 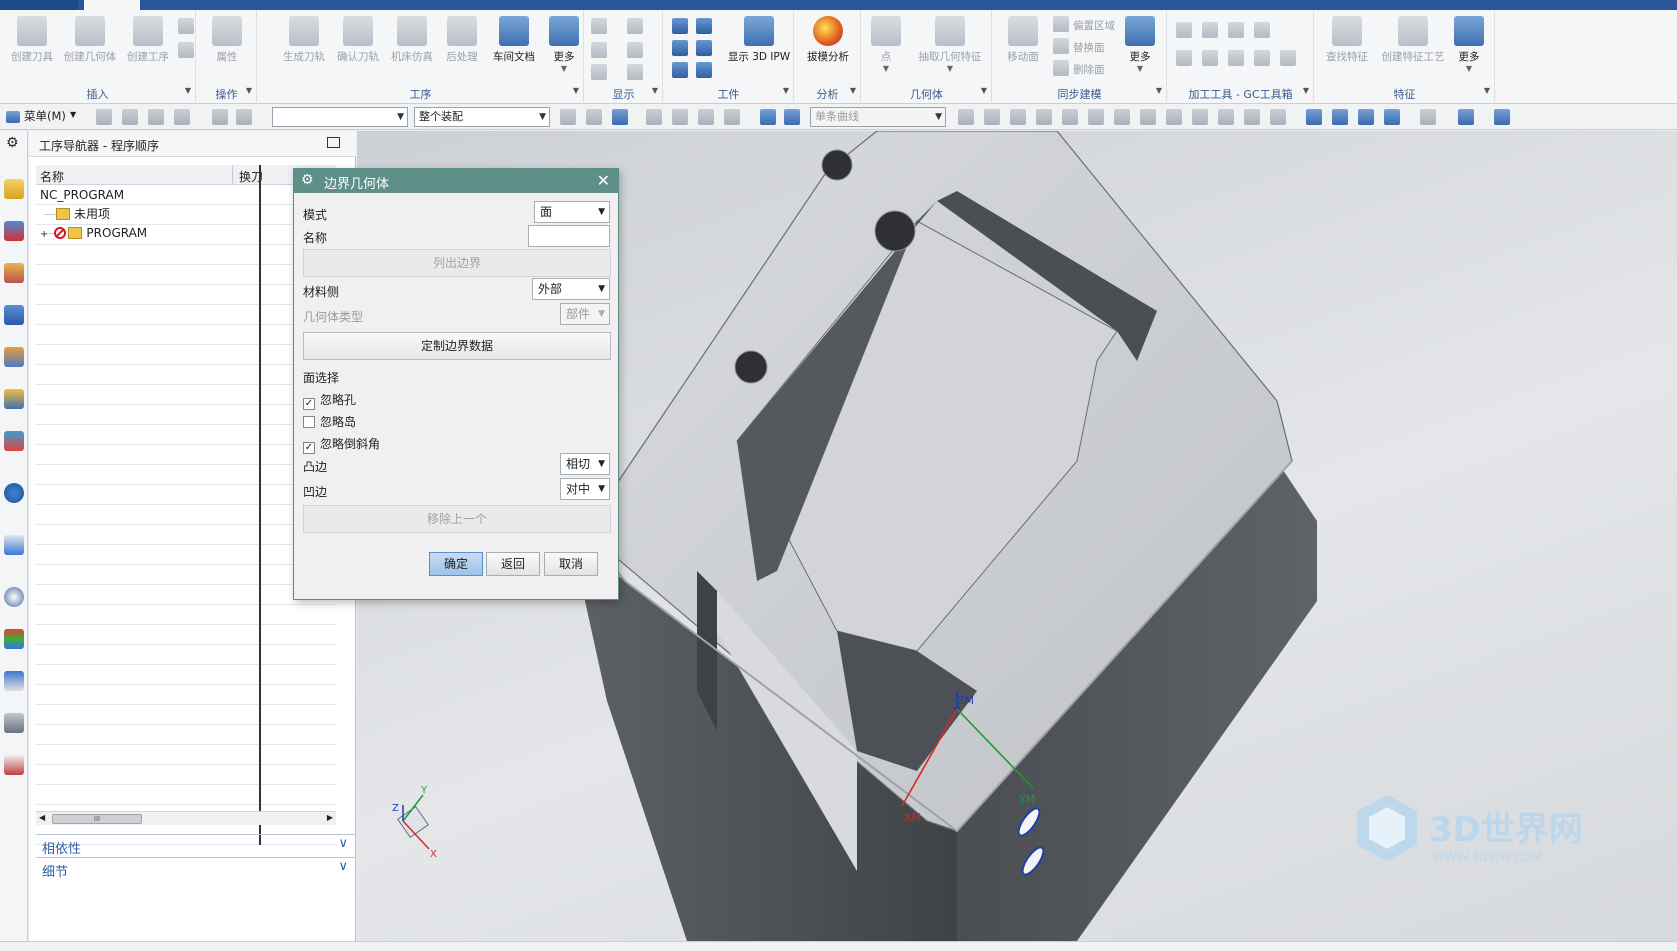 What do you see at coordinates (196, 868) in the screenshot?
I see `details-panel: 细节 ∨` at bounding box center [196, 868].